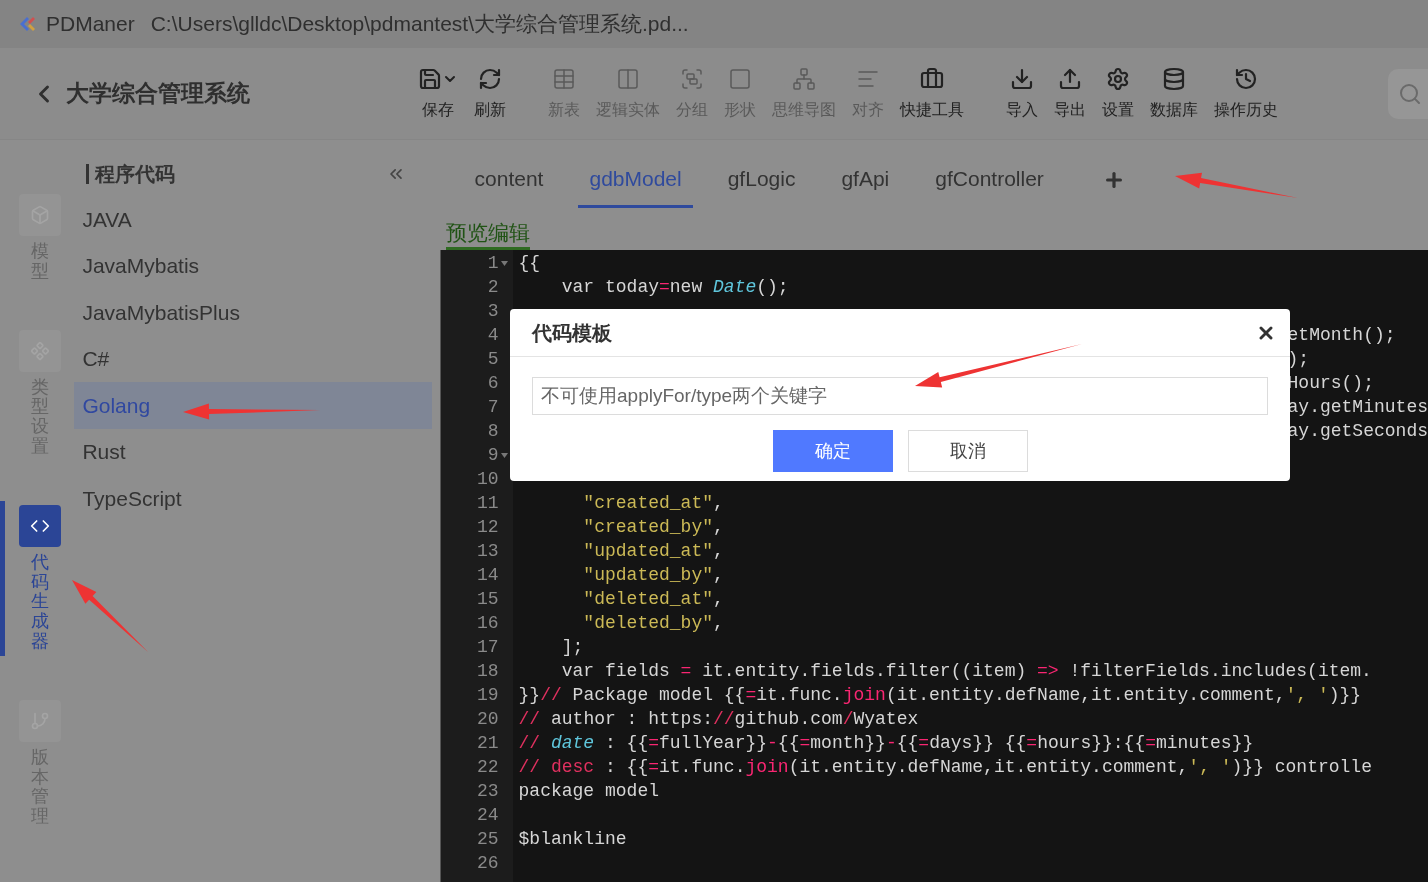 The width and height of the screenshot is (1428, 882). What do you see at coordinates (493, 455) in the screenshot?
I see `line-number: 9` at bounding box center [493, 455].